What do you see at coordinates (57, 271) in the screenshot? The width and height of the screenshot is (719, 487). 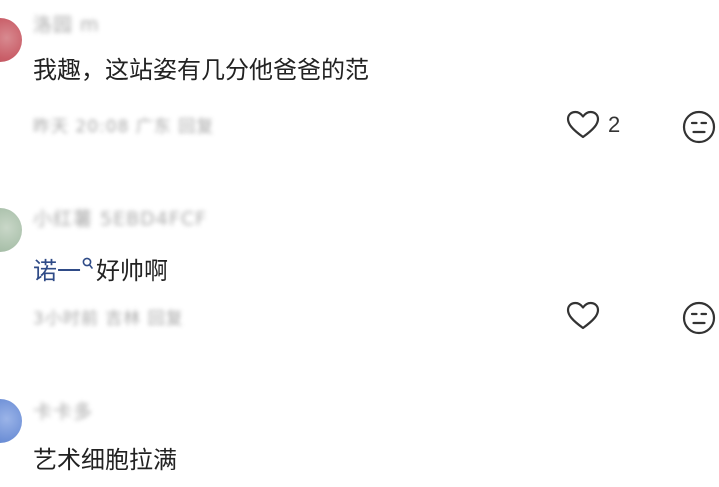 I see `mention-name: 诺一` at bounding box center [57, 271].